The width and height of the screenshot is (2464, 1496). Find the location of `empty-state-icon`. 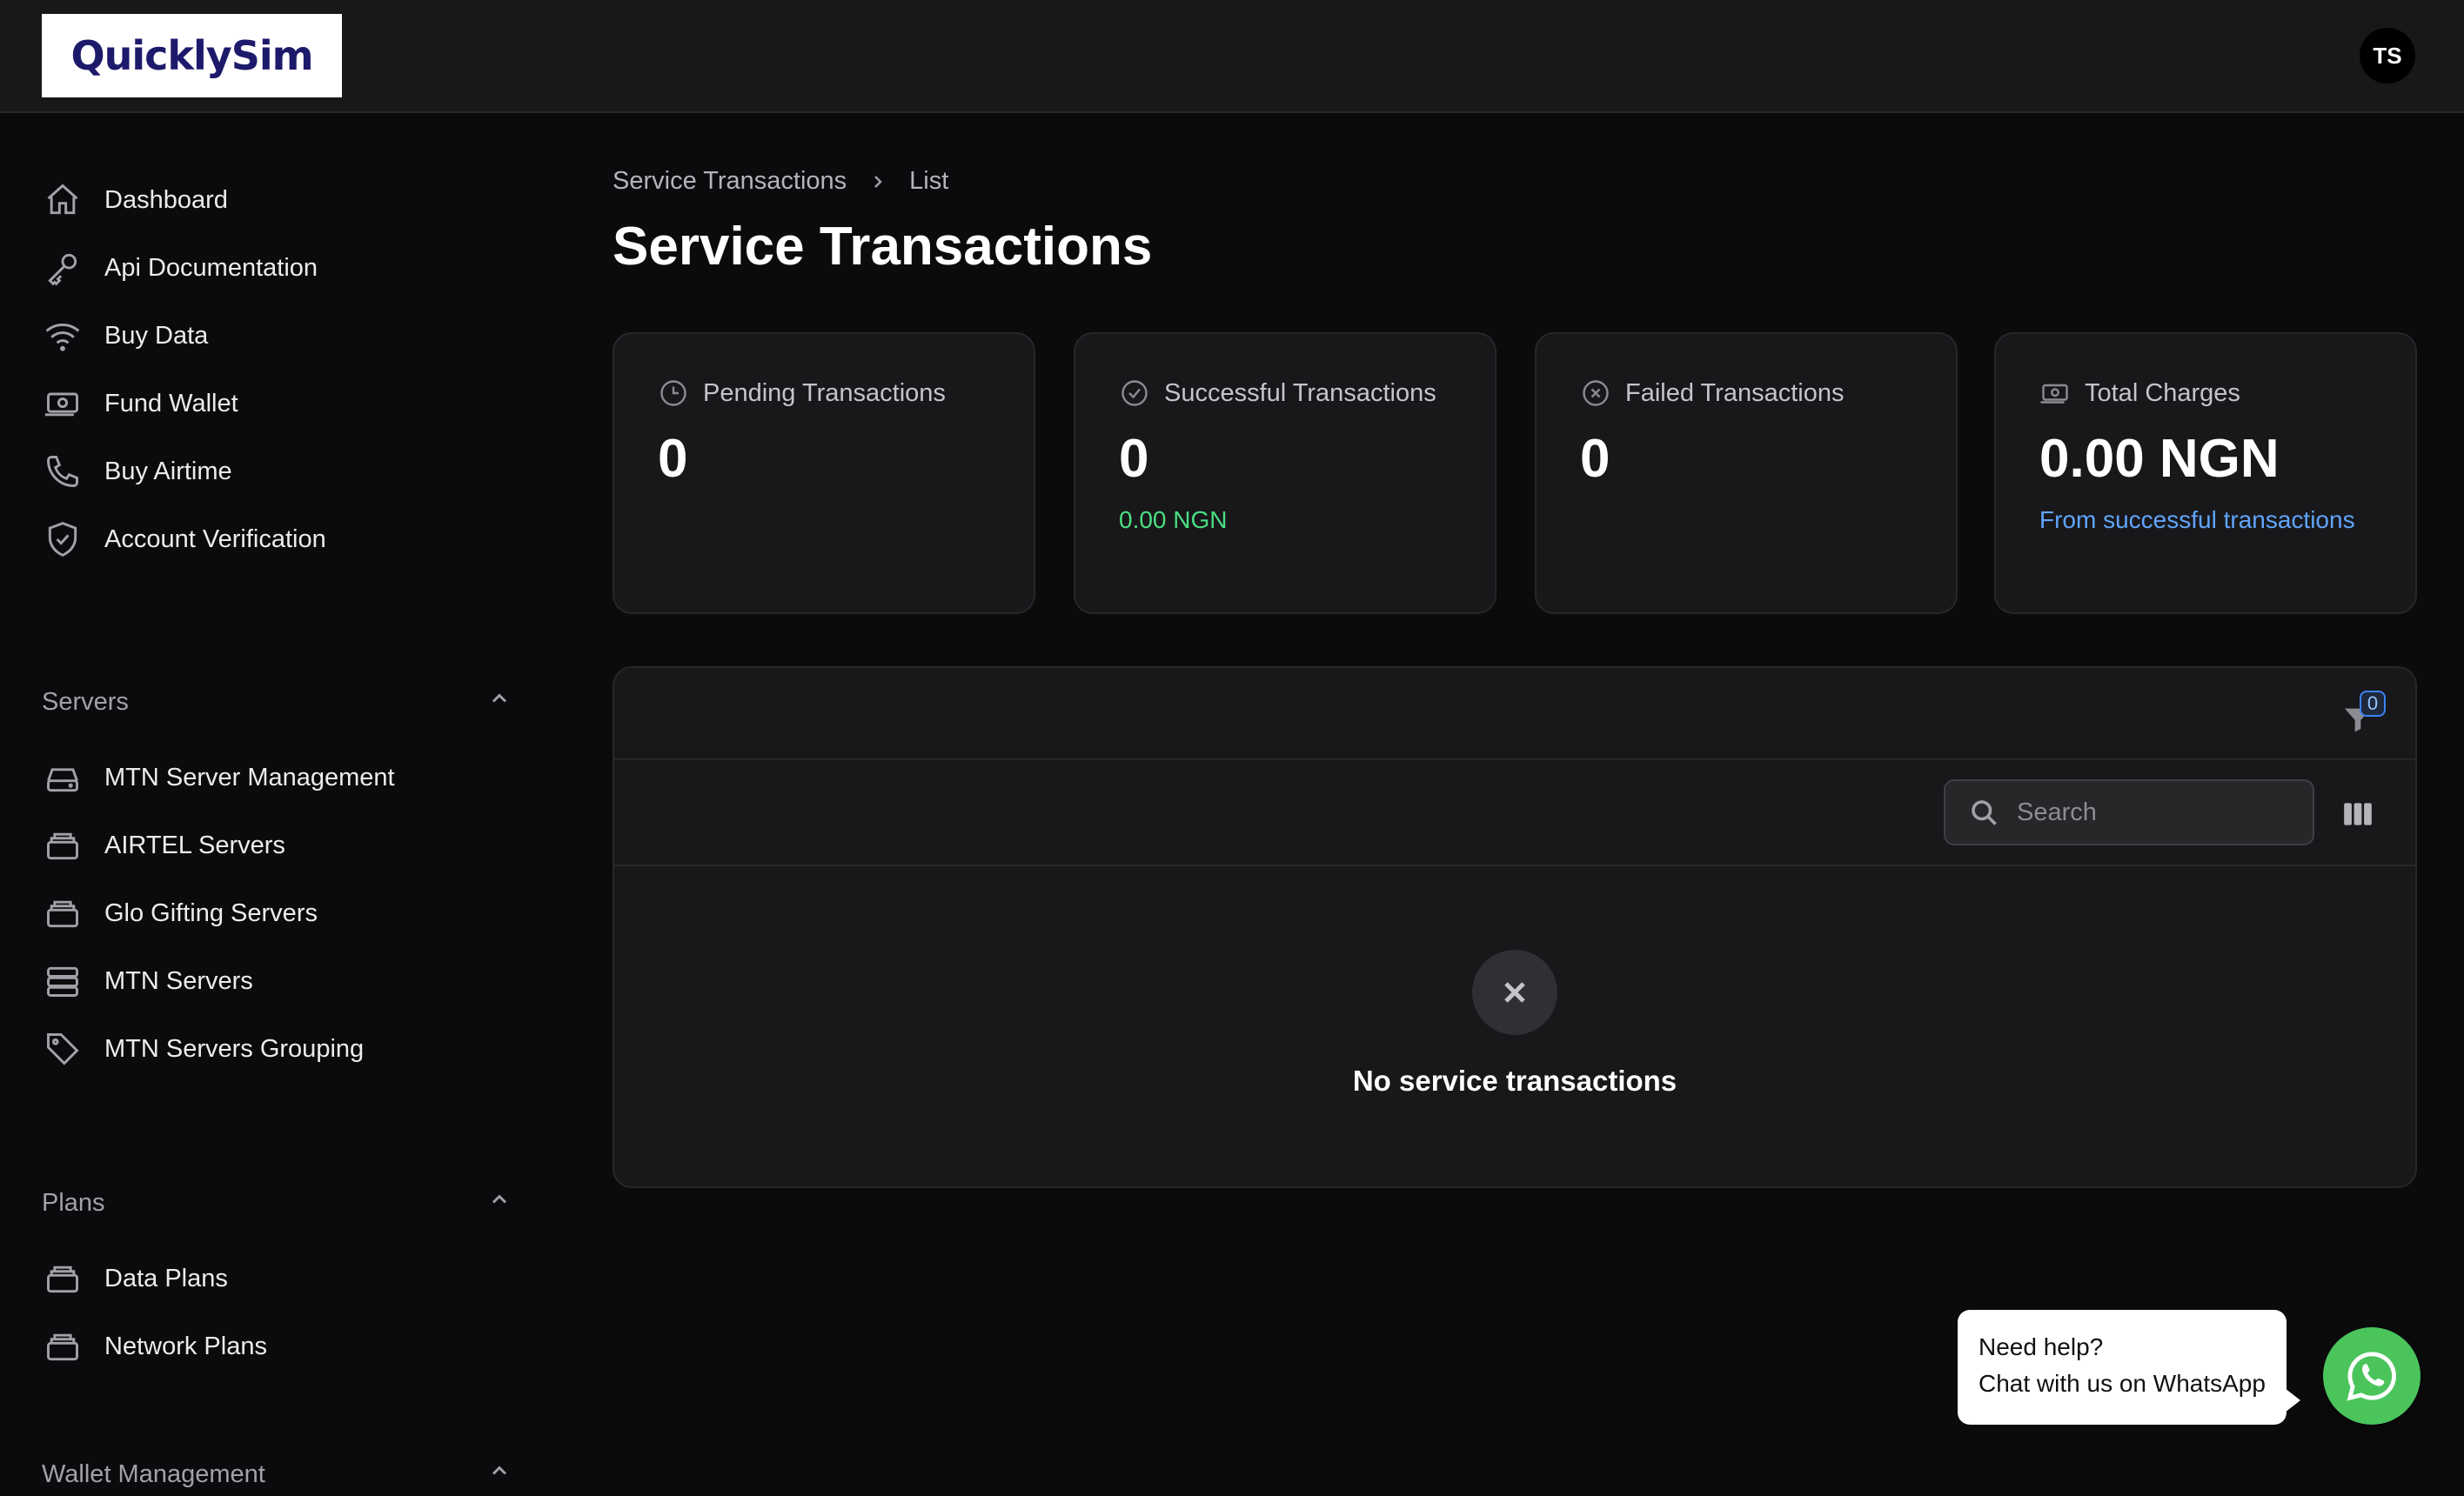

empty-state-icon is located at coordinates (1514, 992).